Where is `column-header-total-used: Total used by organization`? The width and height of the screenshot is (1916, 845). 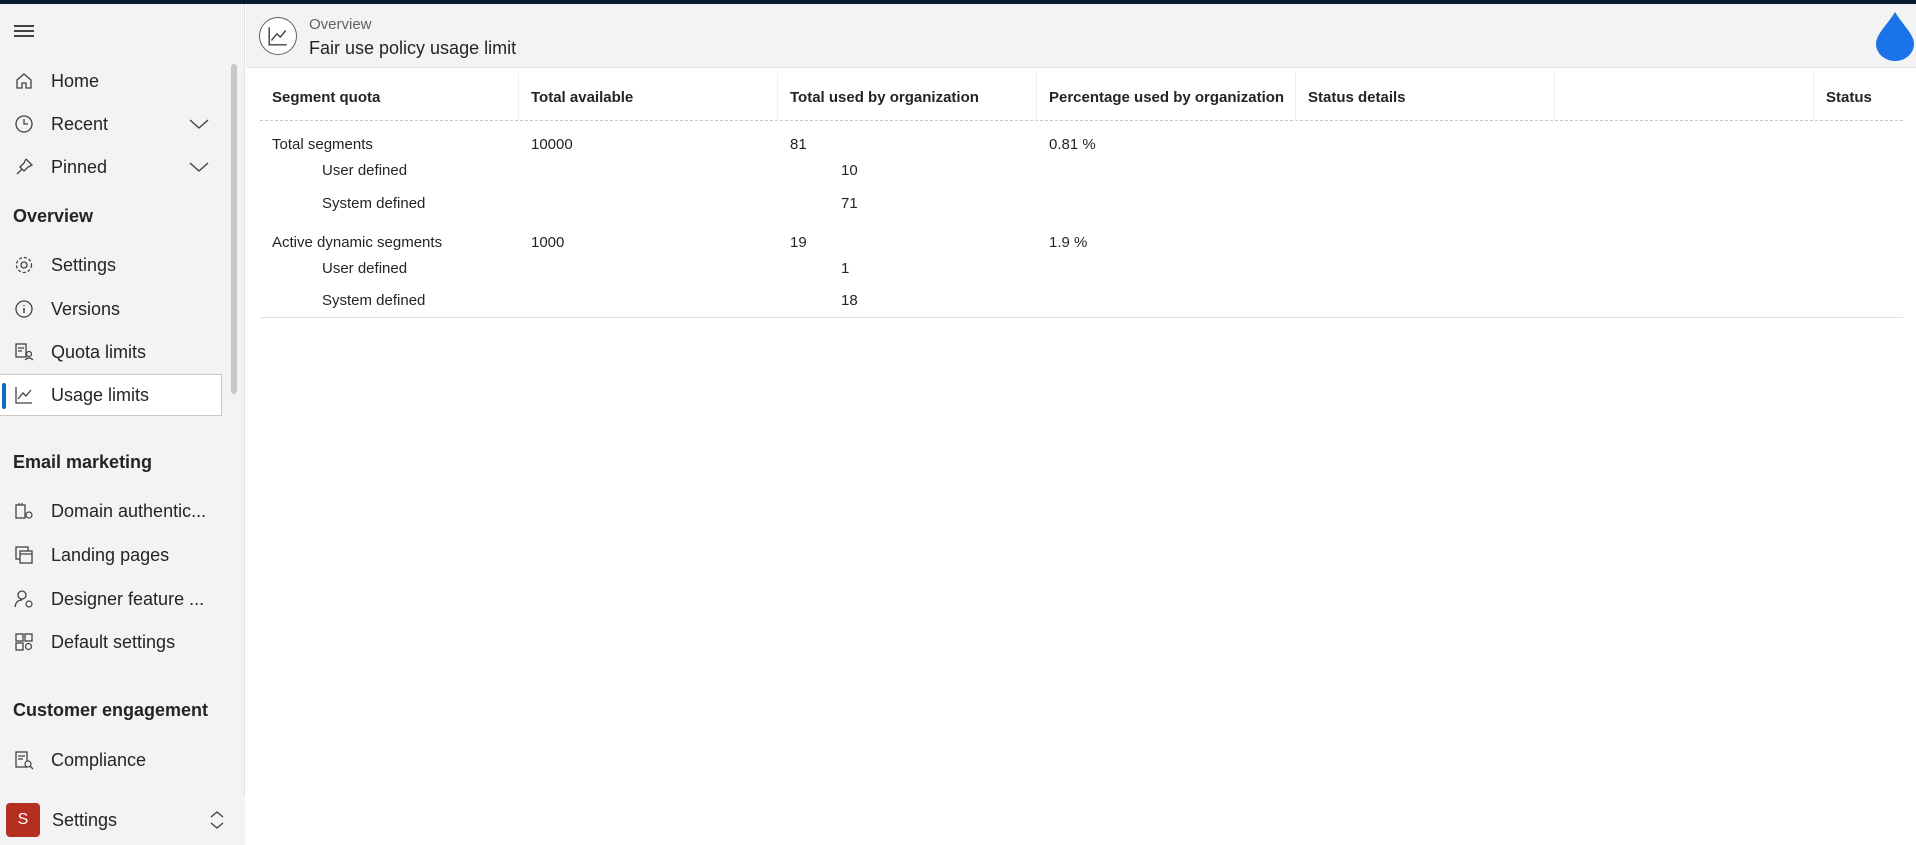 column-header-total-used: Total used by organization is located at coordinates (907, 97).